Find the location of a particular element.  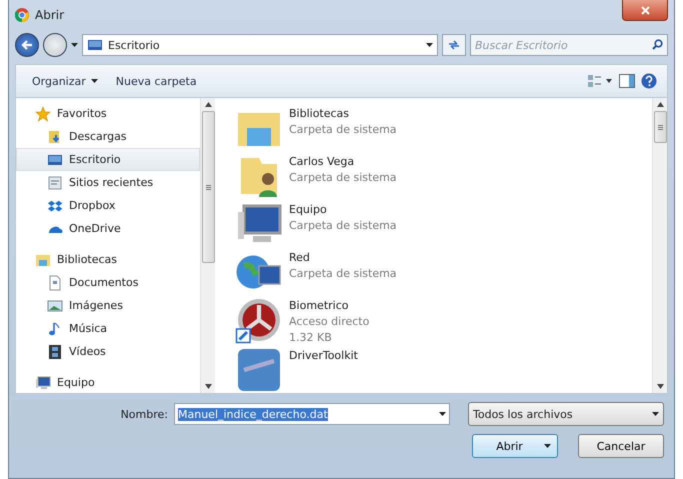

file-item: Biometrico Acceso directo 1.32 KB is located at coordinates (433, 321).